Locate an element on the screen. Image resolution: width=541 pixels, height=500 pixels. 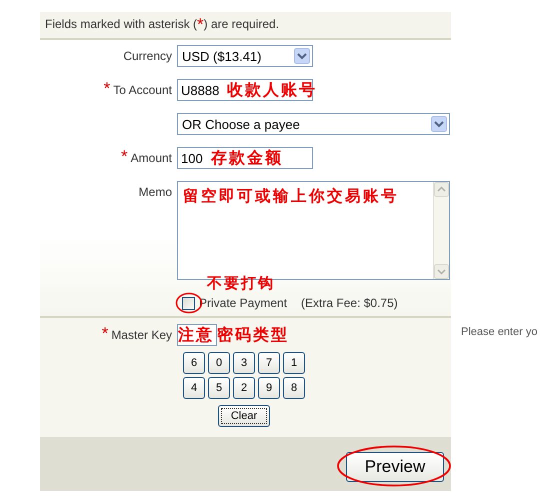
keypad-key: 4 is located at coordinates (194, 388).